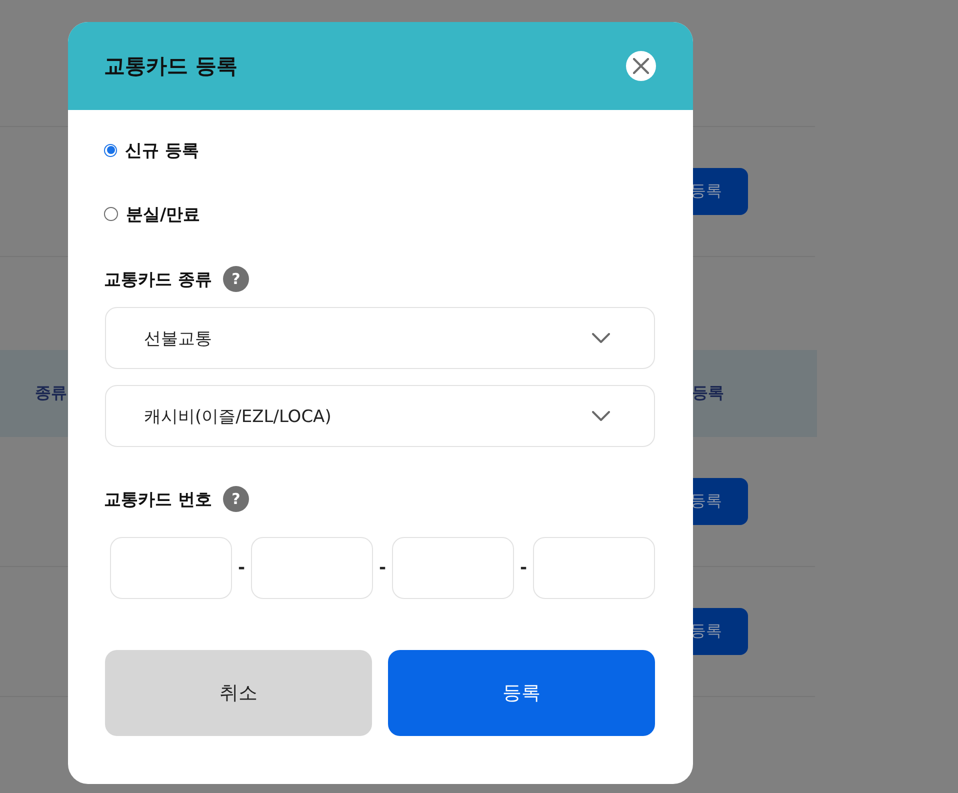 The height and width of the screenshot is (793, 958). What do you see at coordinates (162, 150) in the screenshot?
I see `radio-label: 신규 등록` at bounding box center [162, 150].